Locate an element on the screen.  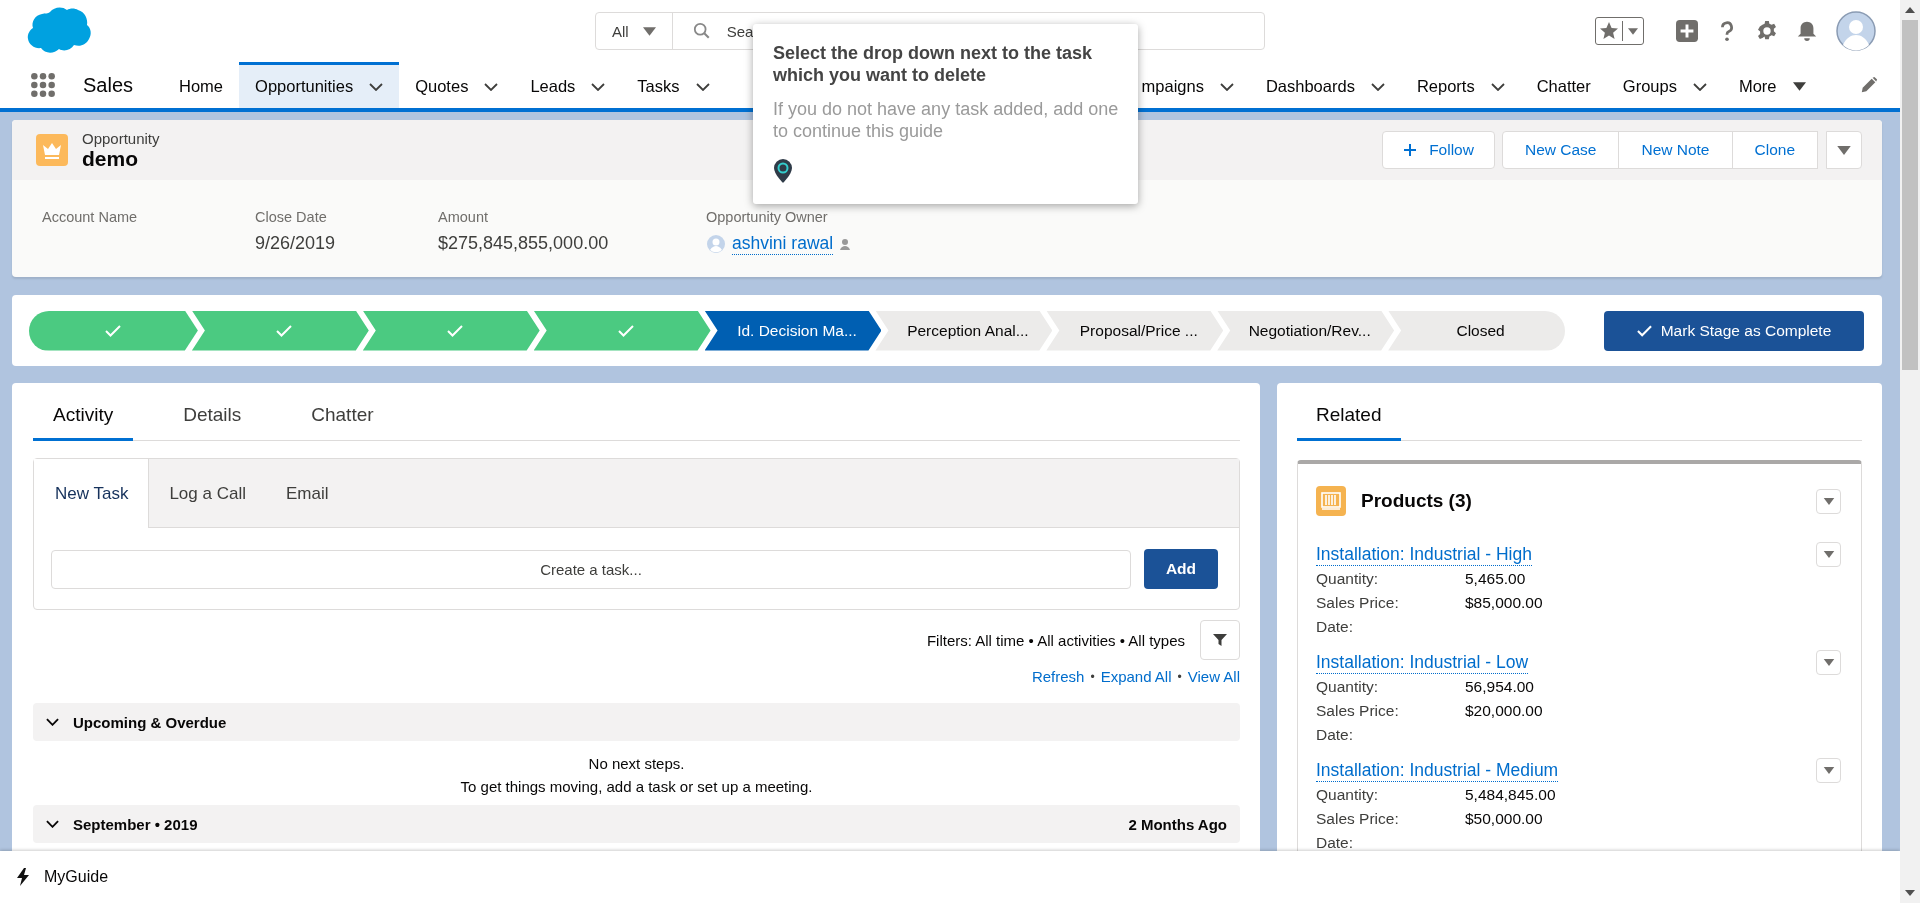
nav-tab: Tasks is located at coordinates (673, 85).